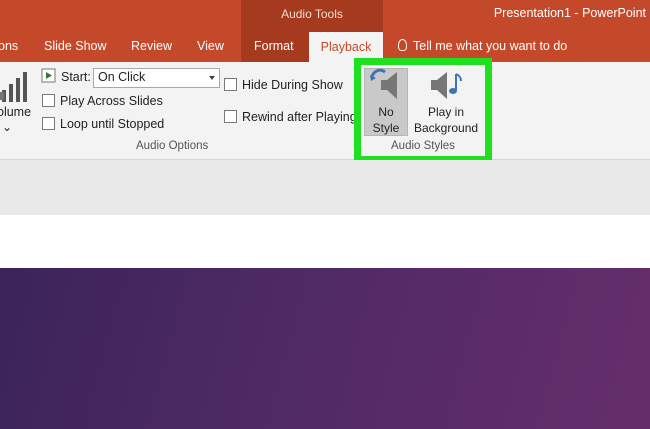  I want to click on dropdown-arrow-icon, so click(212, 78).